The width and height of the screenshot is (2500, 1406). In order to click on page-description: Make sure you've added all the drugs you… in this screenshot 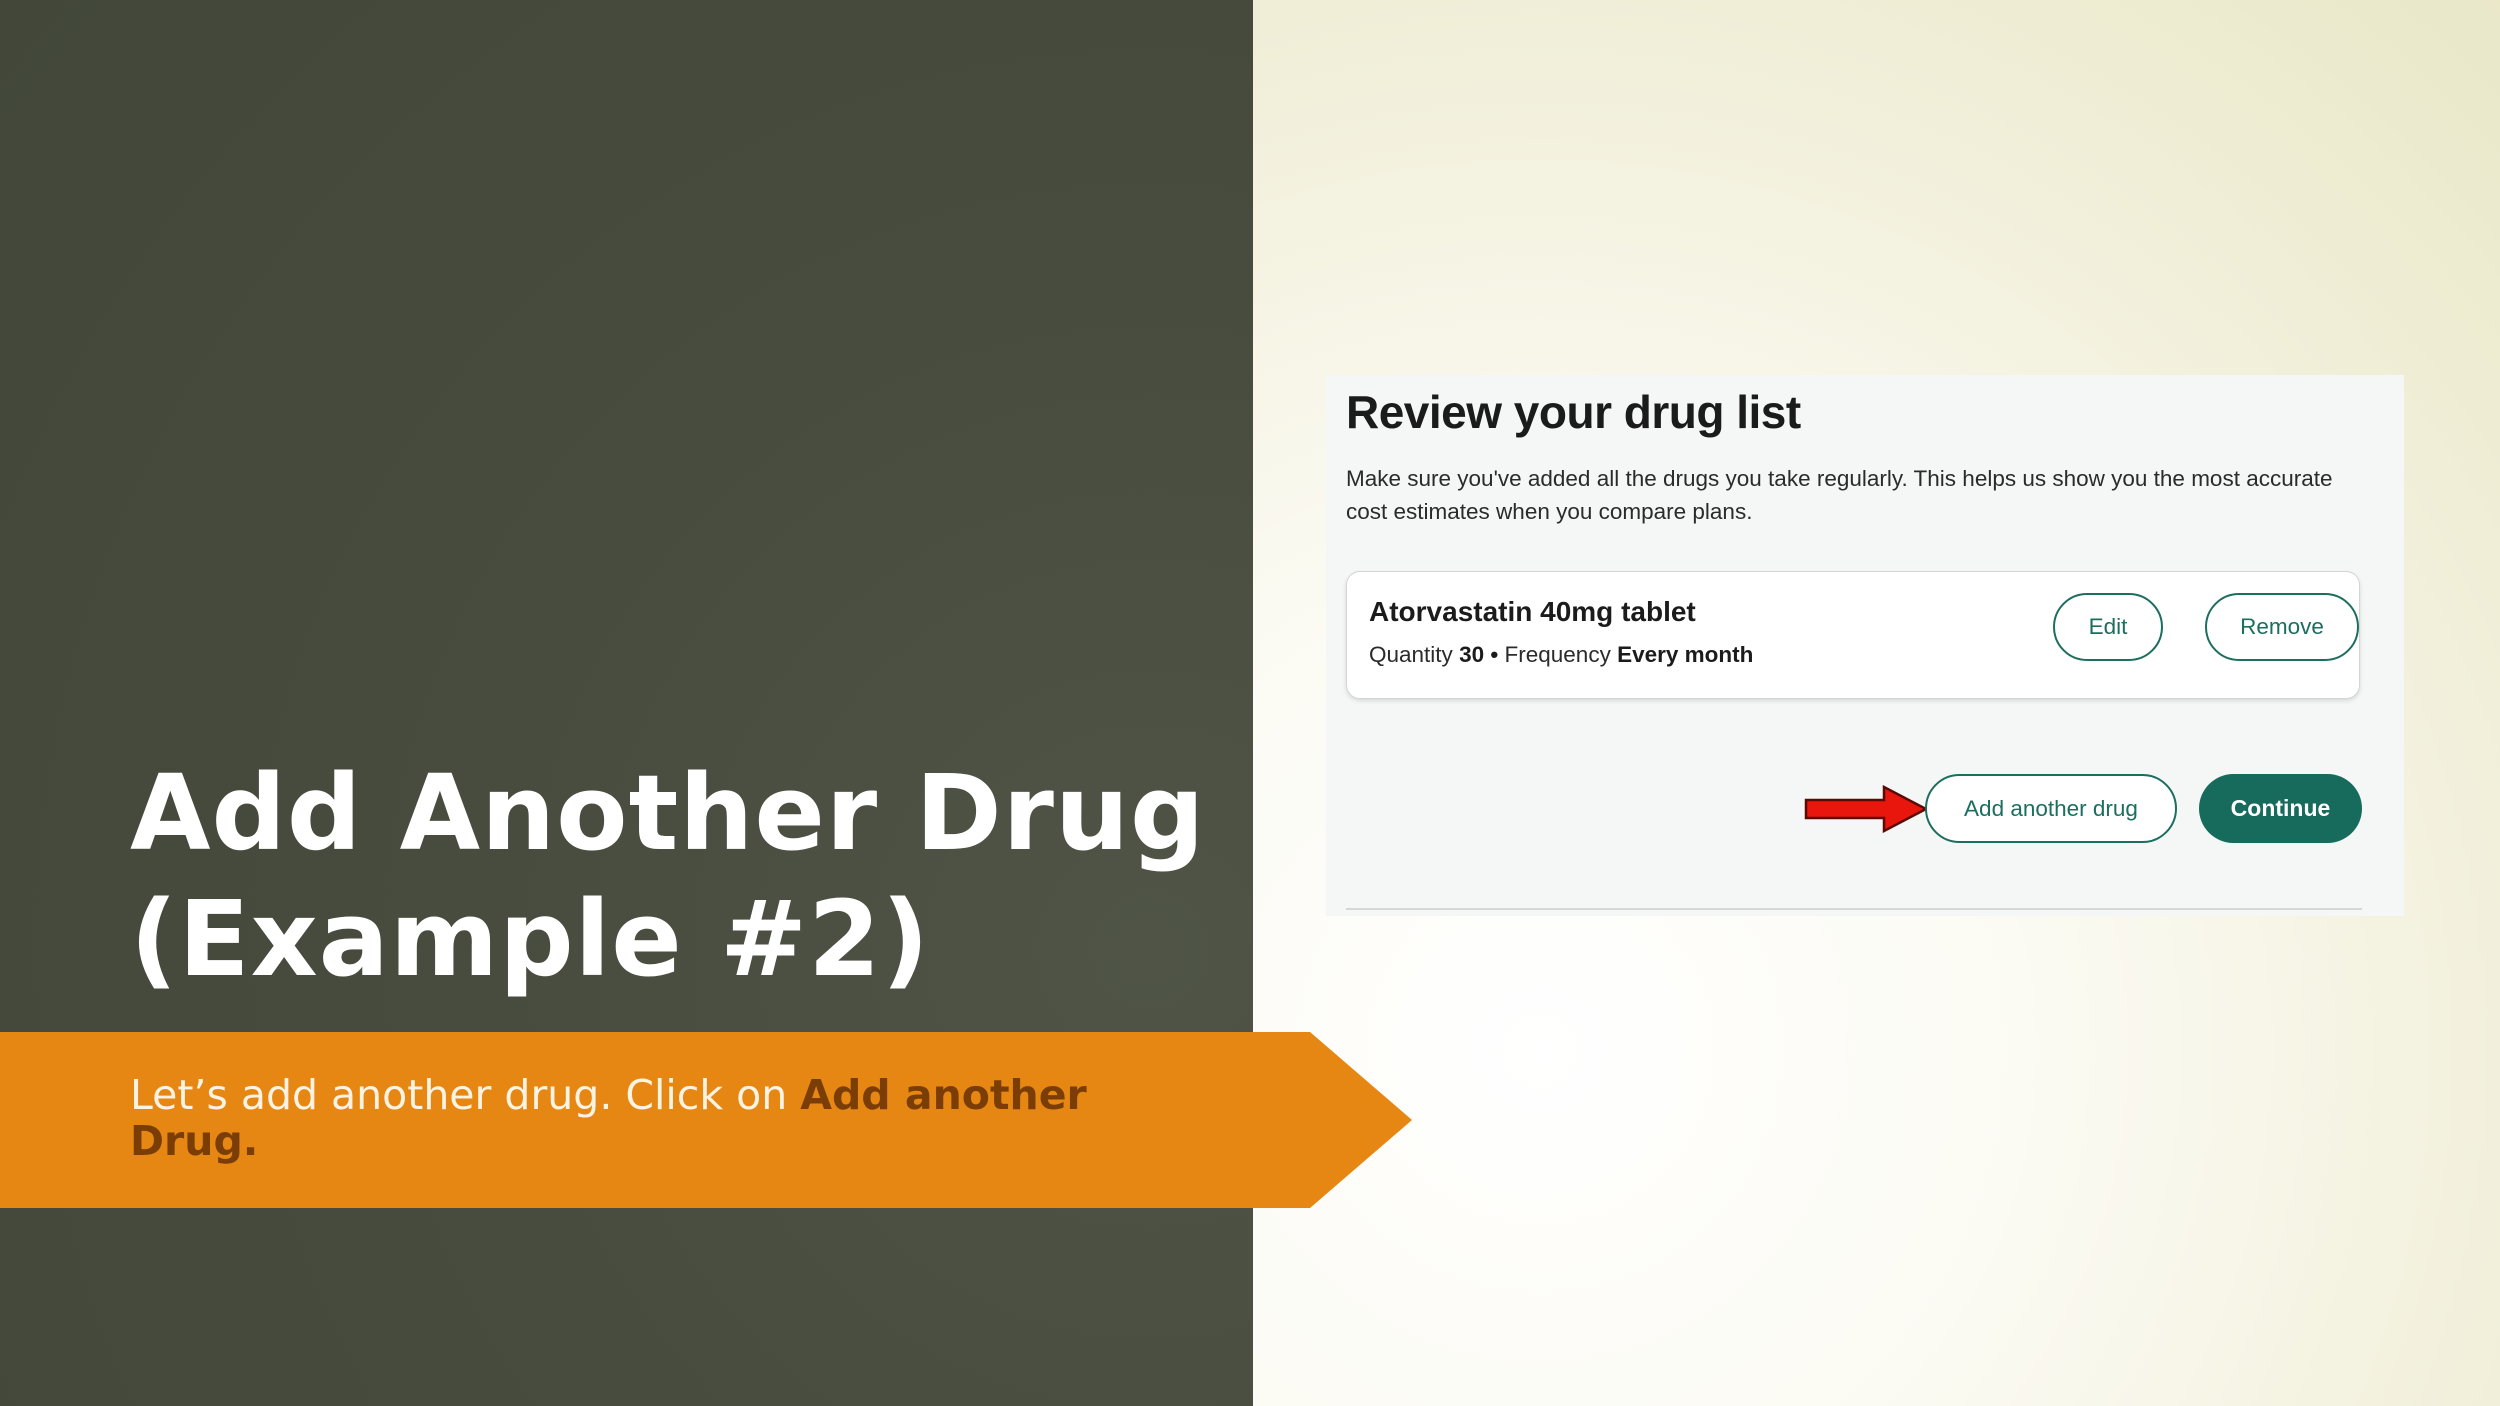, I will do `click(1839, 495)`.